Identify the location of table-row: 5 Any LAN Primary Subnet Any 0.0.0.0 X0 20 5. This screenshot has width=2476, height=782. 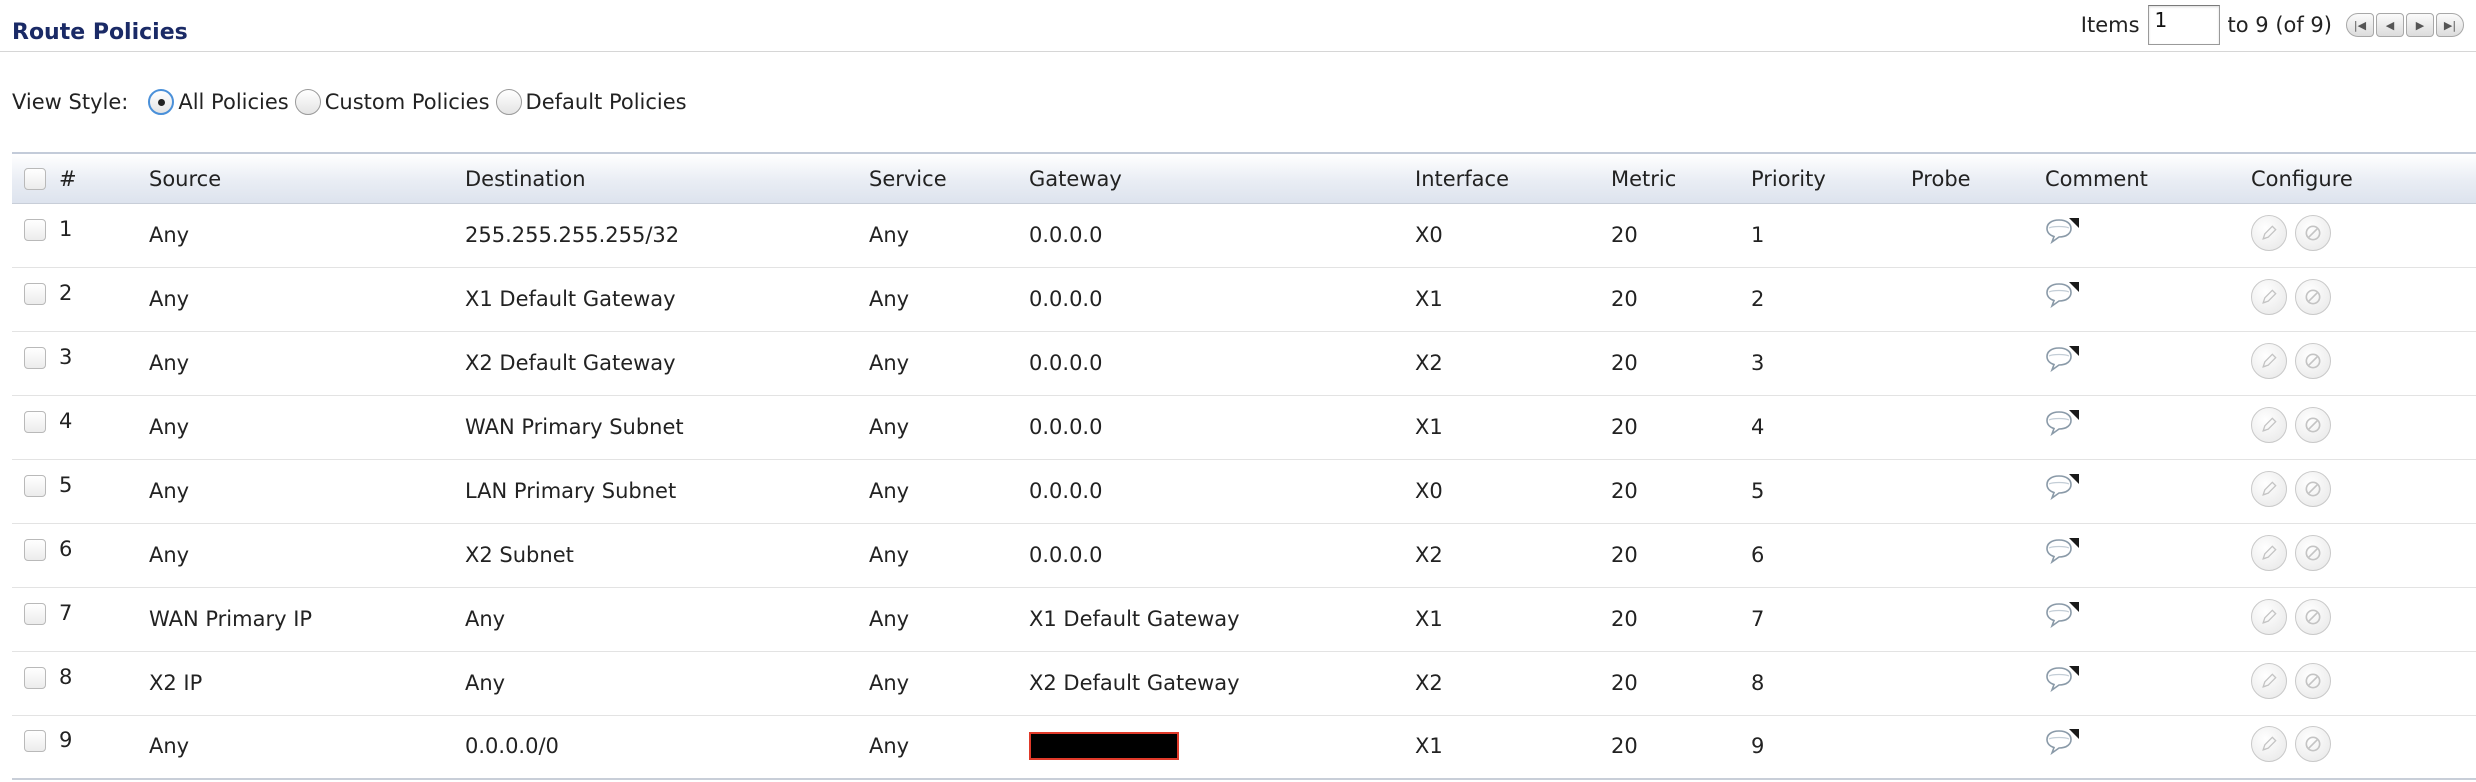
(1244, 492).